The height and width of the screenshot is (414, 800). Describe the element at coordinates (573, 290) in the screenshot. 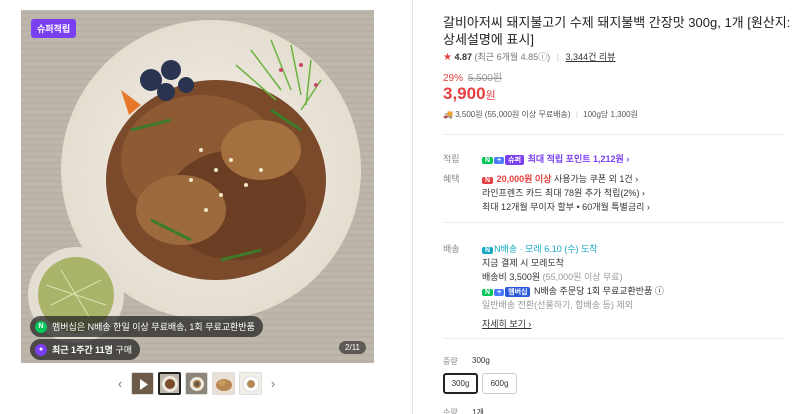

I see `free-return-row: N + 멤버십 N배송 주문당 1회 무료교환반품 ⓘ` at that location.